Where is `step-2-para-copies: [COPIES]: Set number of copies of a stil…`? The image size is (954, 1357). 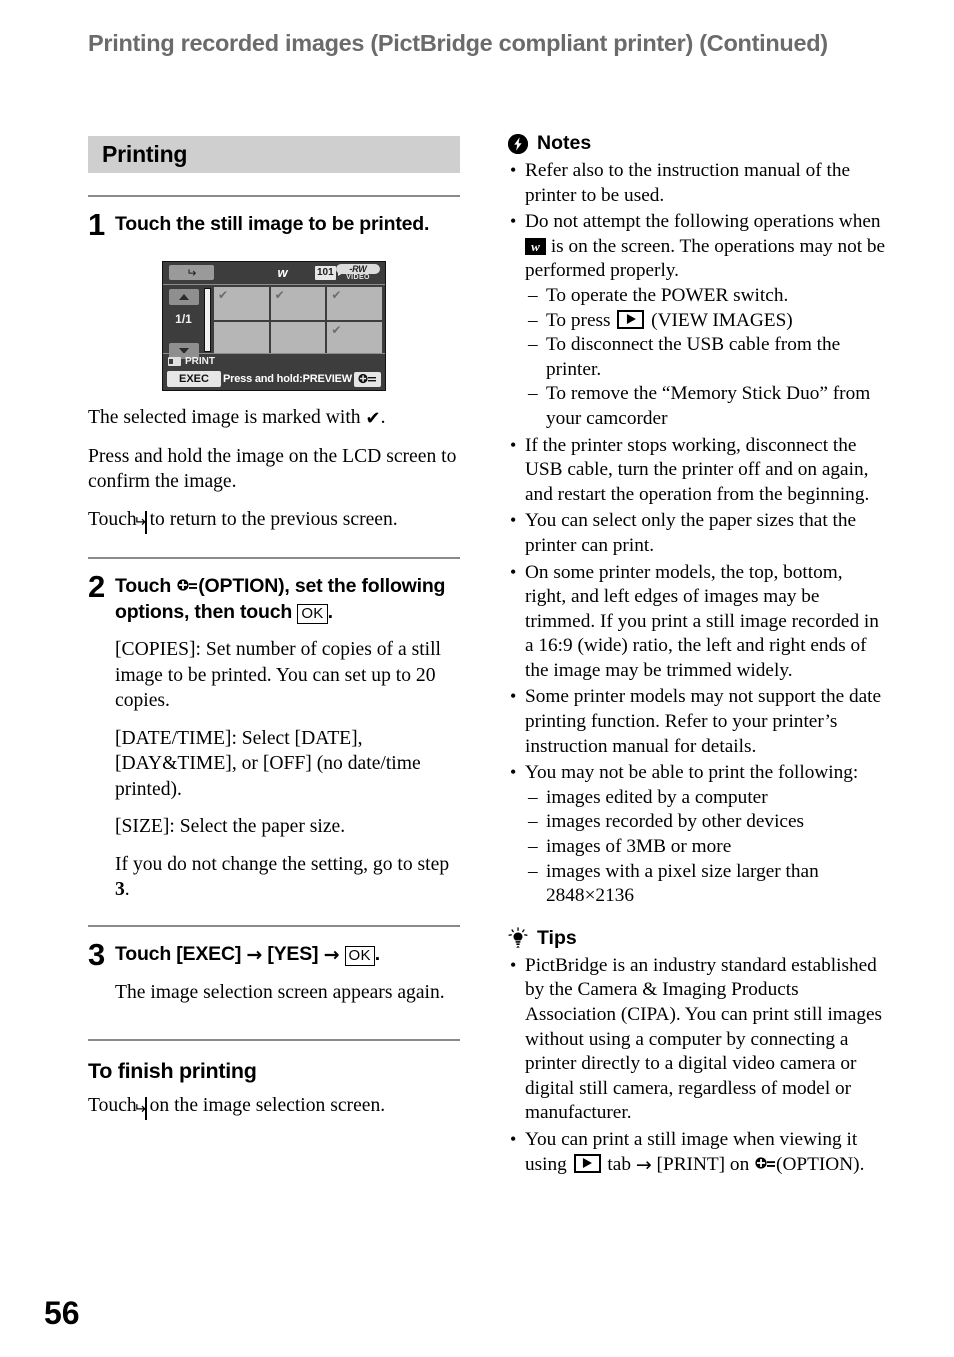 step-2-para-copies: [COPIES]: Set number of copies of a stil… is located at coordinates (278, 675).